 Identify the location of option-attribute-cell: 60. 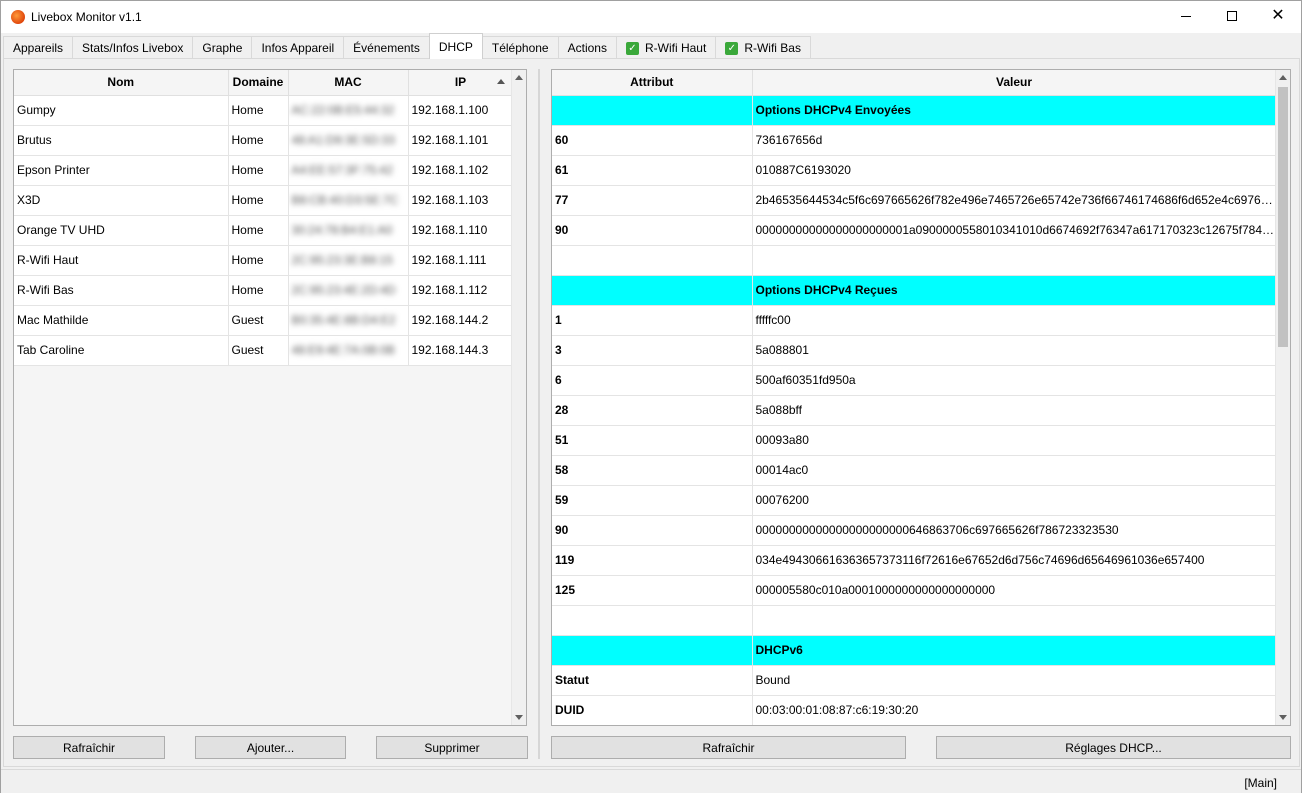
(652, 140).